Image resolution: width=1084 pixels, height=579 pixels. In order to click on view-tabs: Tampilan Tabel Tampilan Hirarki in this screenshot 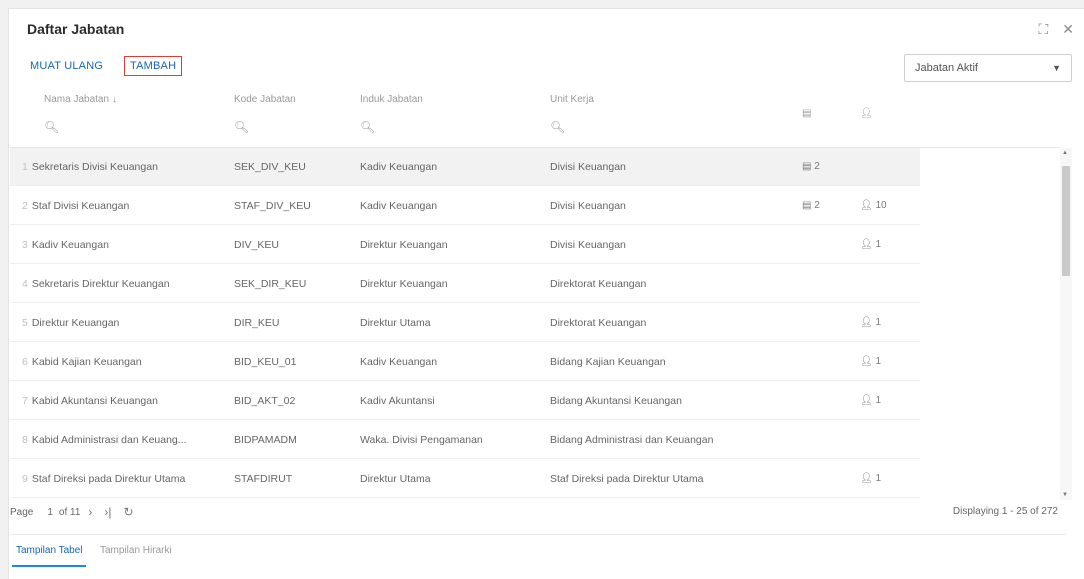, I will do `click(538, 550)`.